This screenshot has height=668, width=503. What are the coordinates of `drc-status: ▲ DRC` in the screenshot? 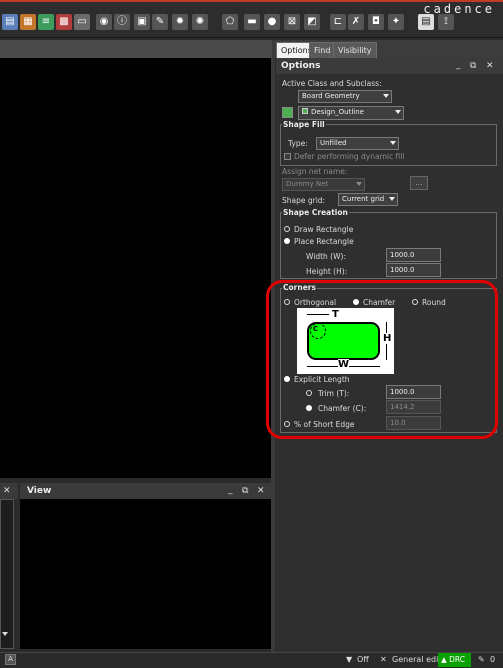 It's located at (454, 660).